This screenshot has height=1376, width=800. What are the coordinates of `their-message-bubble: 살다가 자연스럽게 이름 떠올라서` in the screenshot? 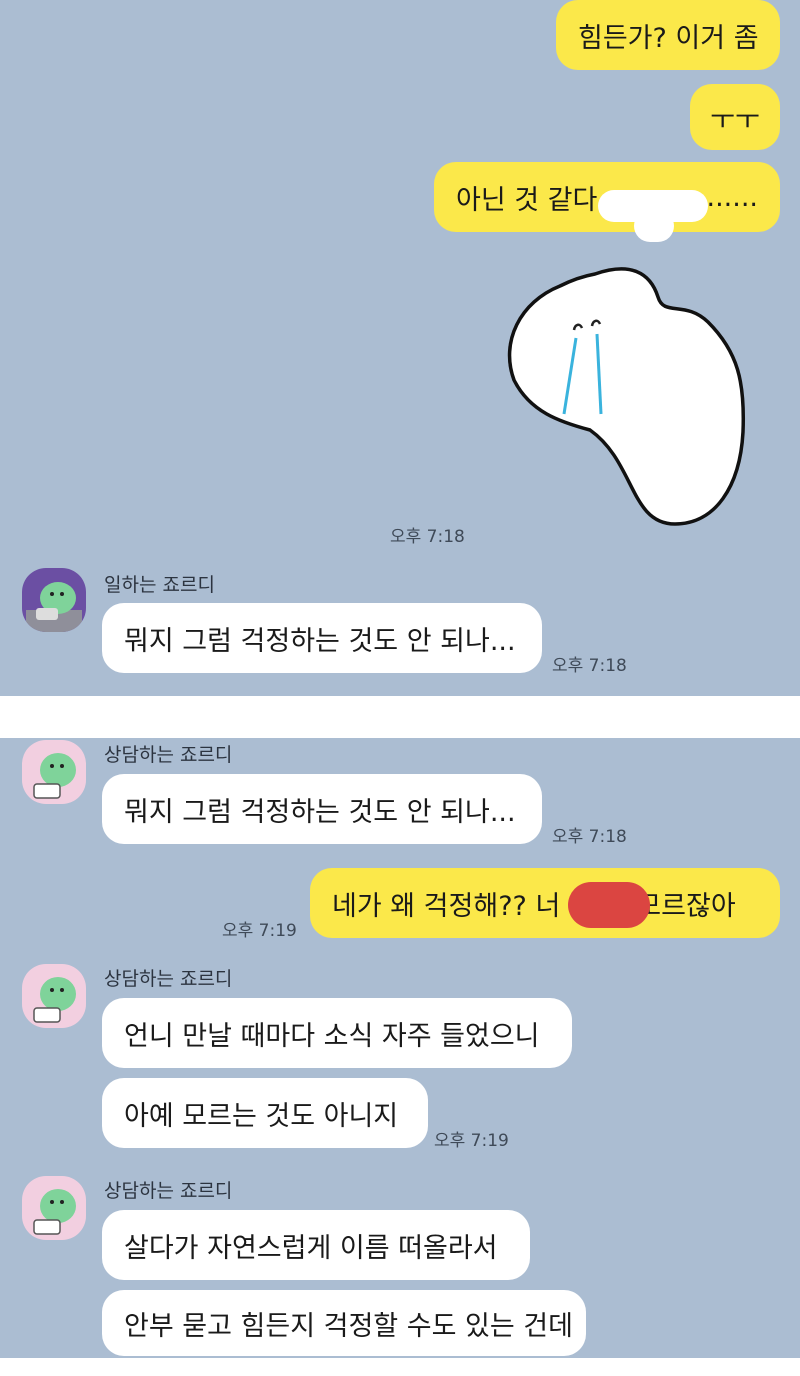 It's located at (316, 1245).